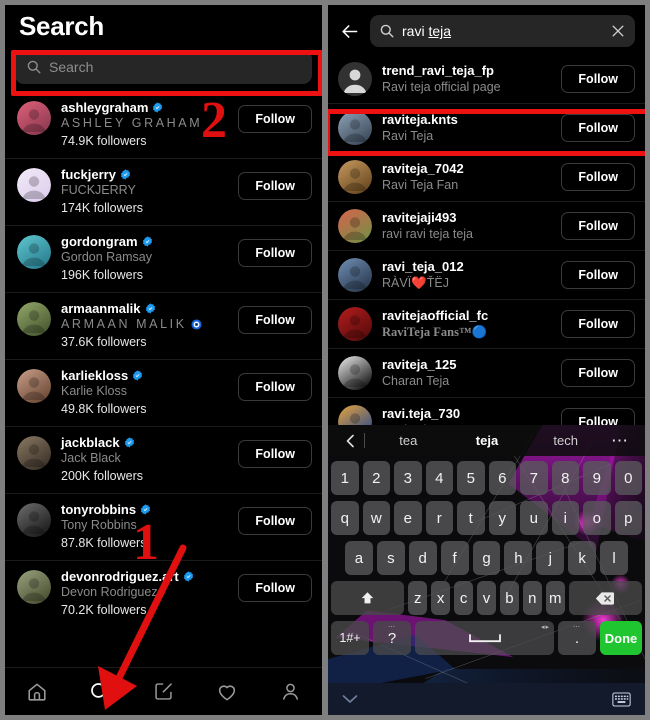  What do you see at coordinates (618, 31) in the screenshot?
I see `close-icon` at bounding box center [618, 31].